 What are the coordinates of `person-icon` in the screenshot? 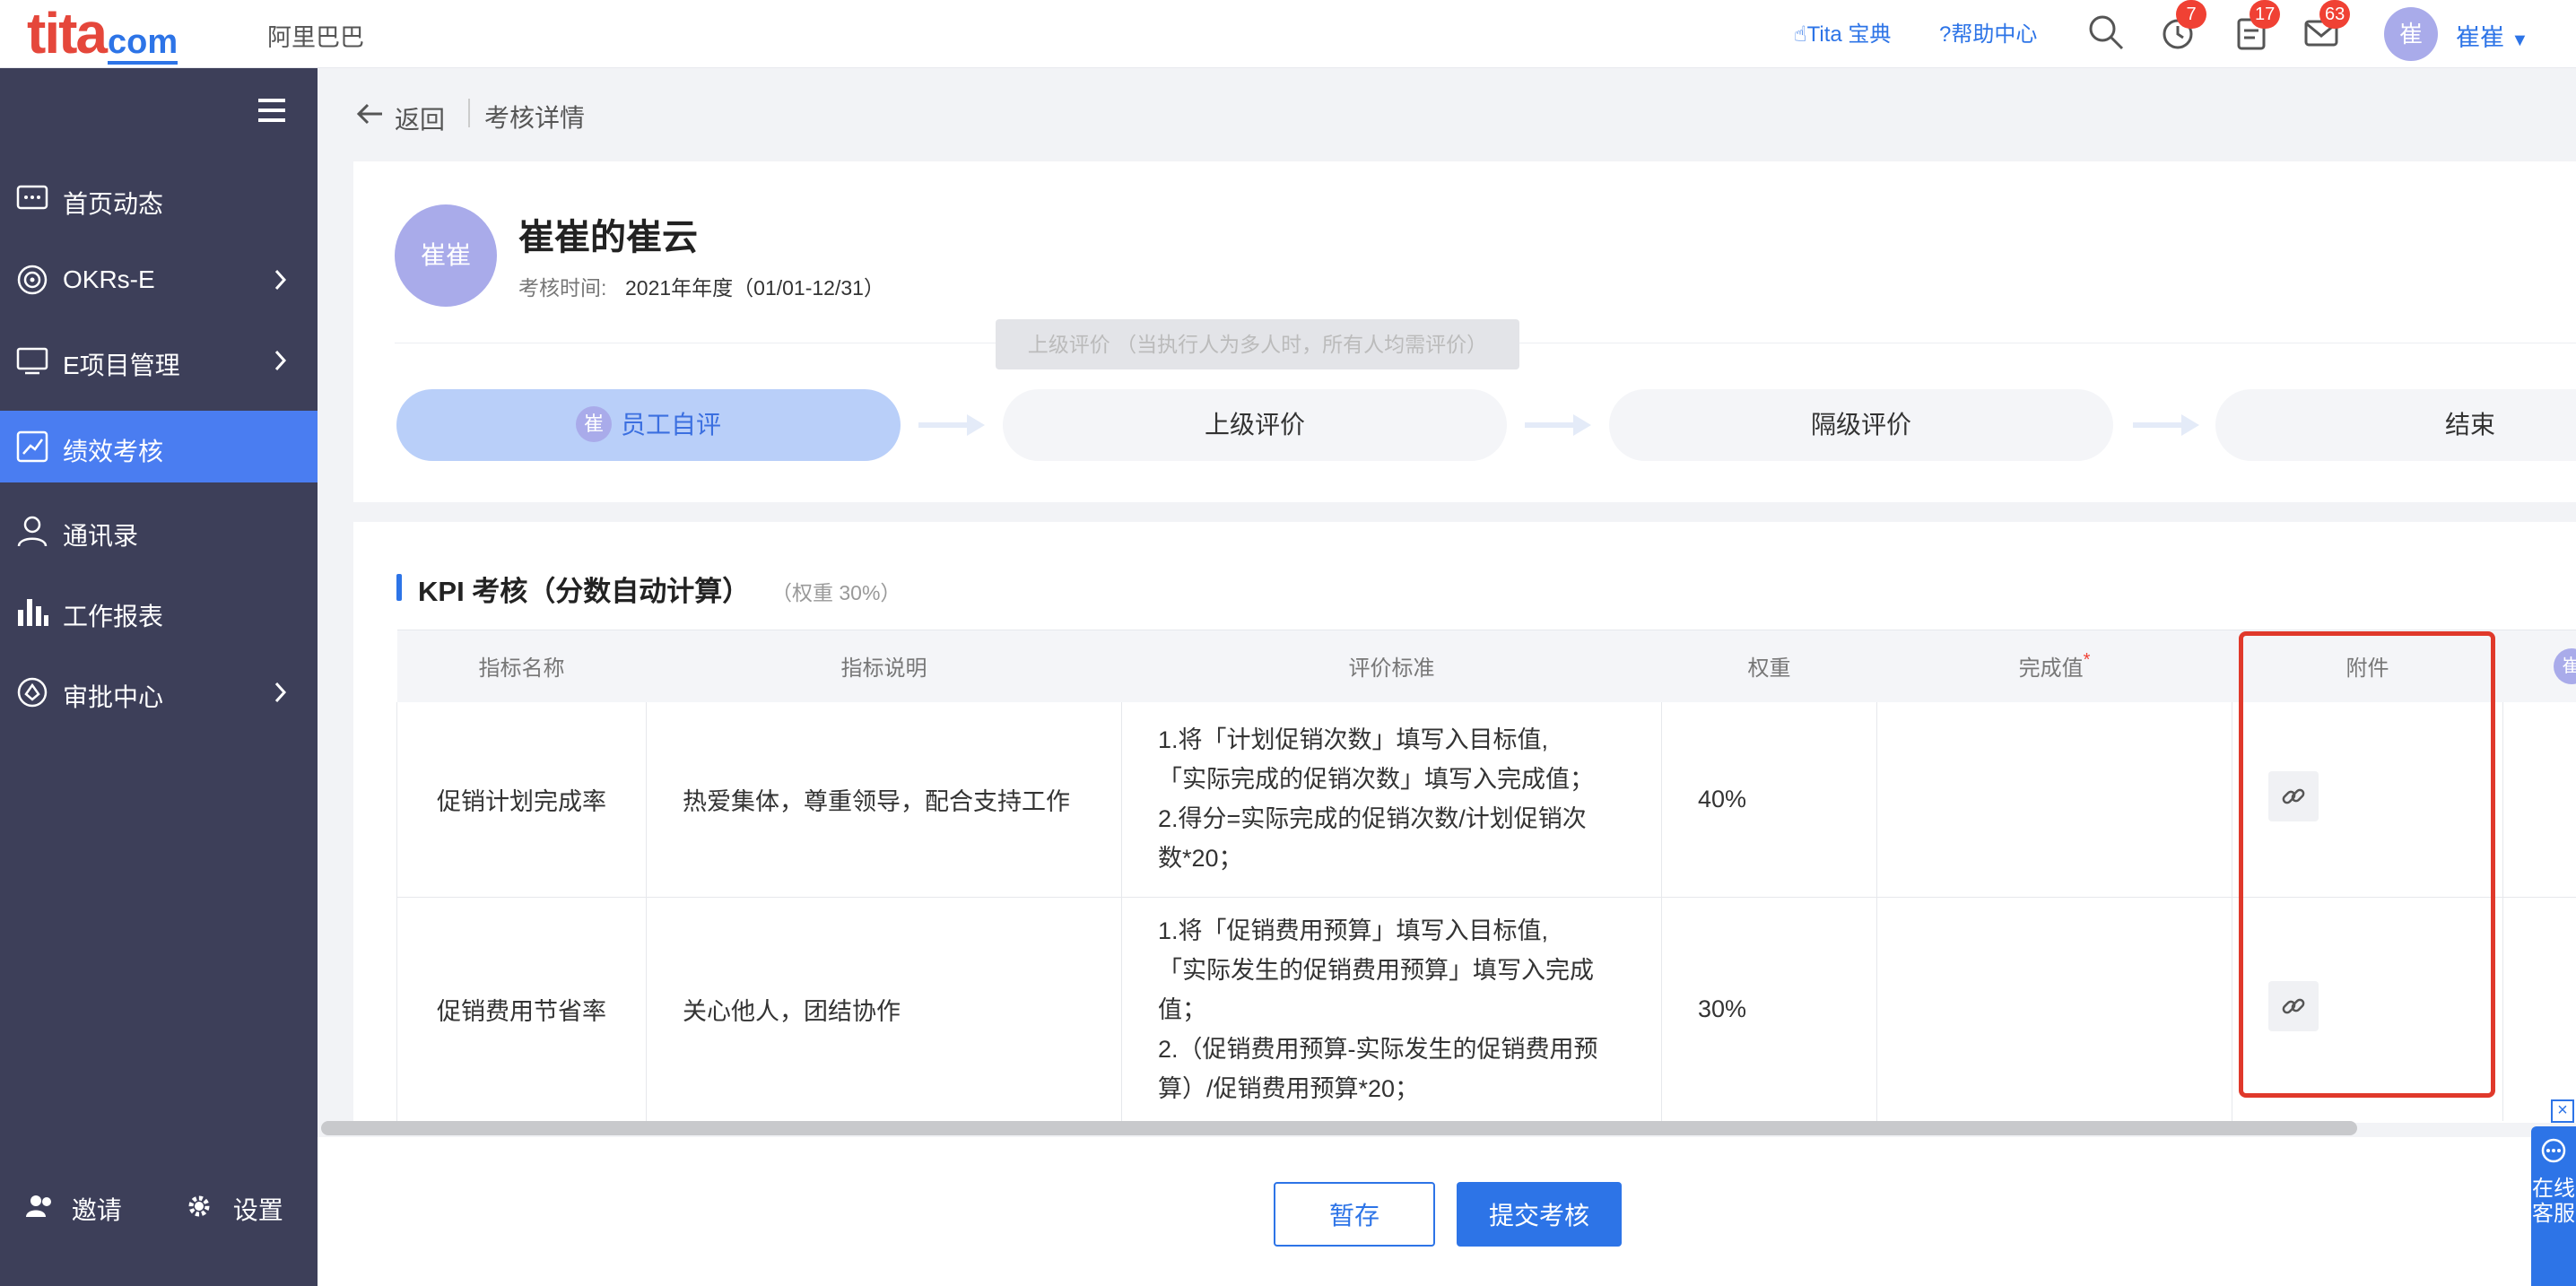 It's located at (32, 531).